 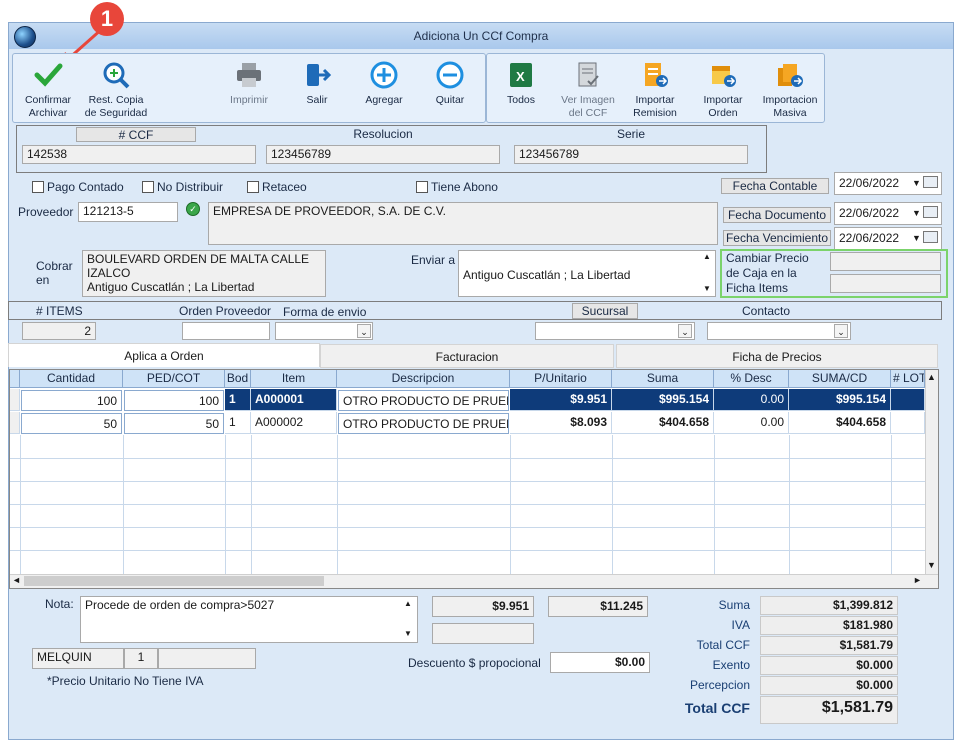 What do you see at coordinates (767, 273) in the screenshot?
I see `cambiar-precio-label: Cambiar Precio de Caja en la Ficha Items` at bounding box center [767, 273].